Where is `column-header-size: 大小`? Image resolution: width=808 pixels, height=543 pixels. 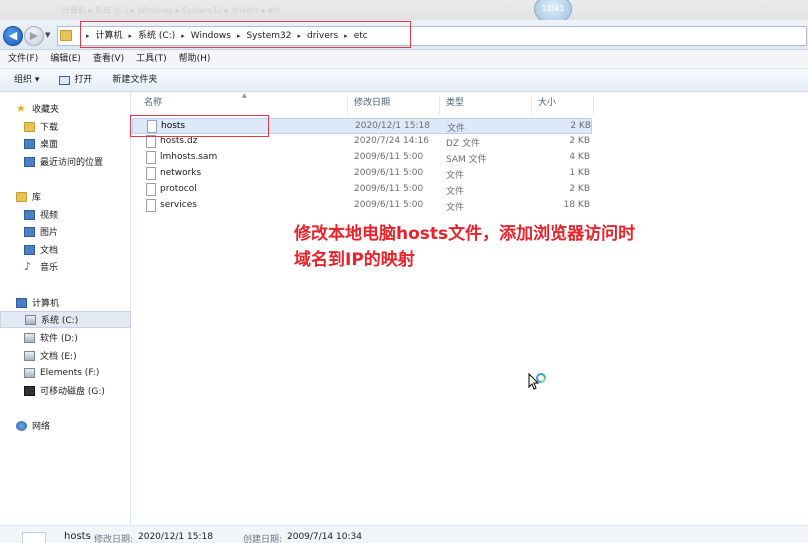
column-header-size: 大小 is located at coordinates (563, 105).